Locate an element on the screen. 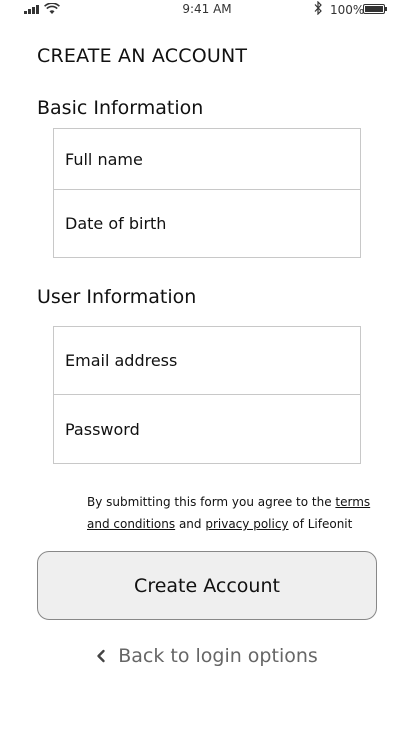 The height and width of the screenshot is (736, 414). bluetooth-icon is located at coordinates (318, 8).